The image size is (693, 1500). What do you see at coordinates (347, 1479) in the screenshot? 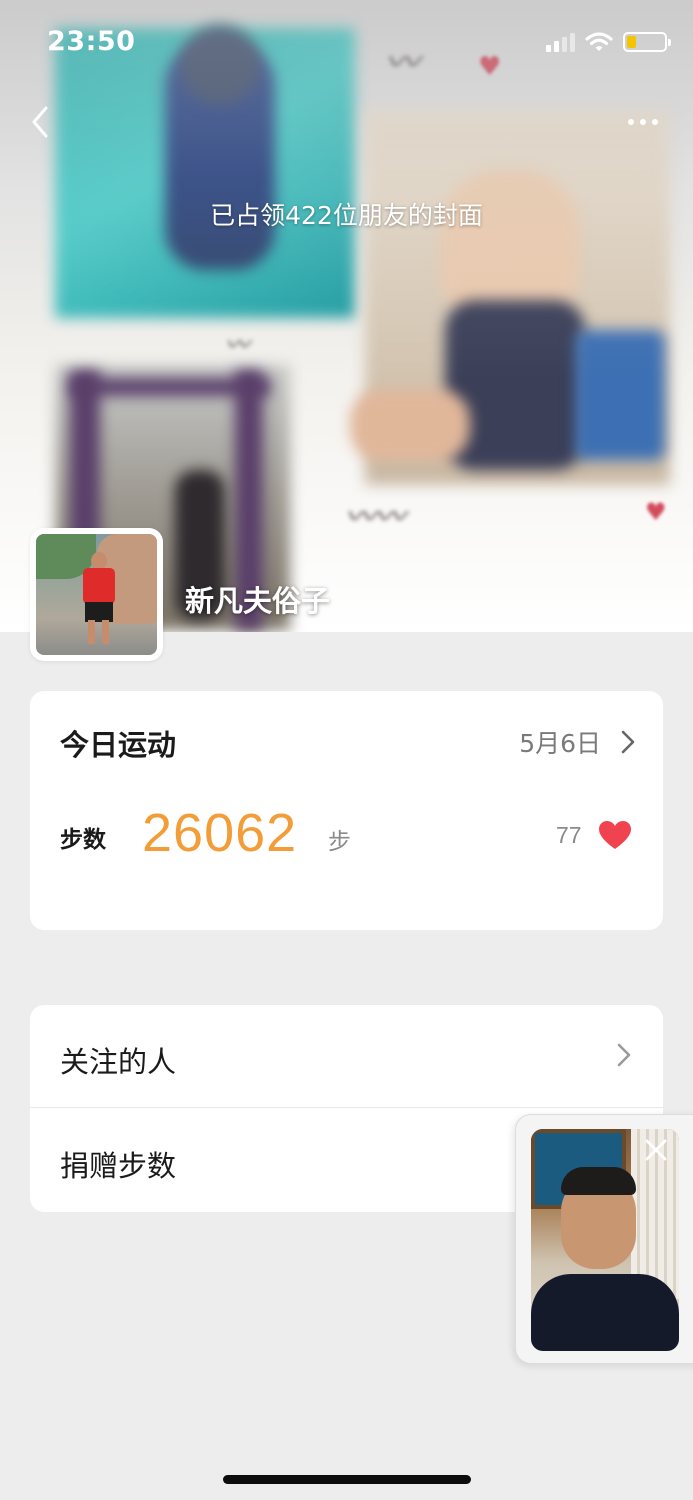
I see `home-indicator` at bounding box center [347, 1479].